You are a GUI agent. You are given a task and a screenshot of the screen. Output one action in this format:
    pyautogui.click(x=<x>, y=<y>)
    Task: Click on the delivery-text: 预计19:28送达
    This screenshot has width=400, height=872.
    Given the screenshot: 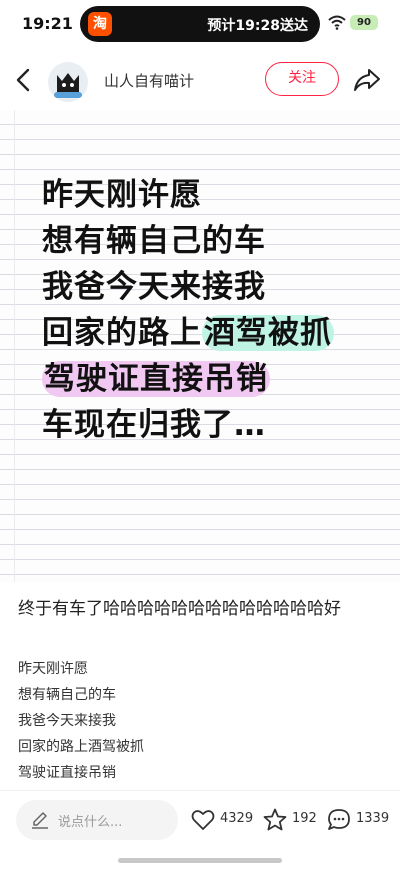 What is the action you would take?
    pyautogui.click(x=257, y=26)
    